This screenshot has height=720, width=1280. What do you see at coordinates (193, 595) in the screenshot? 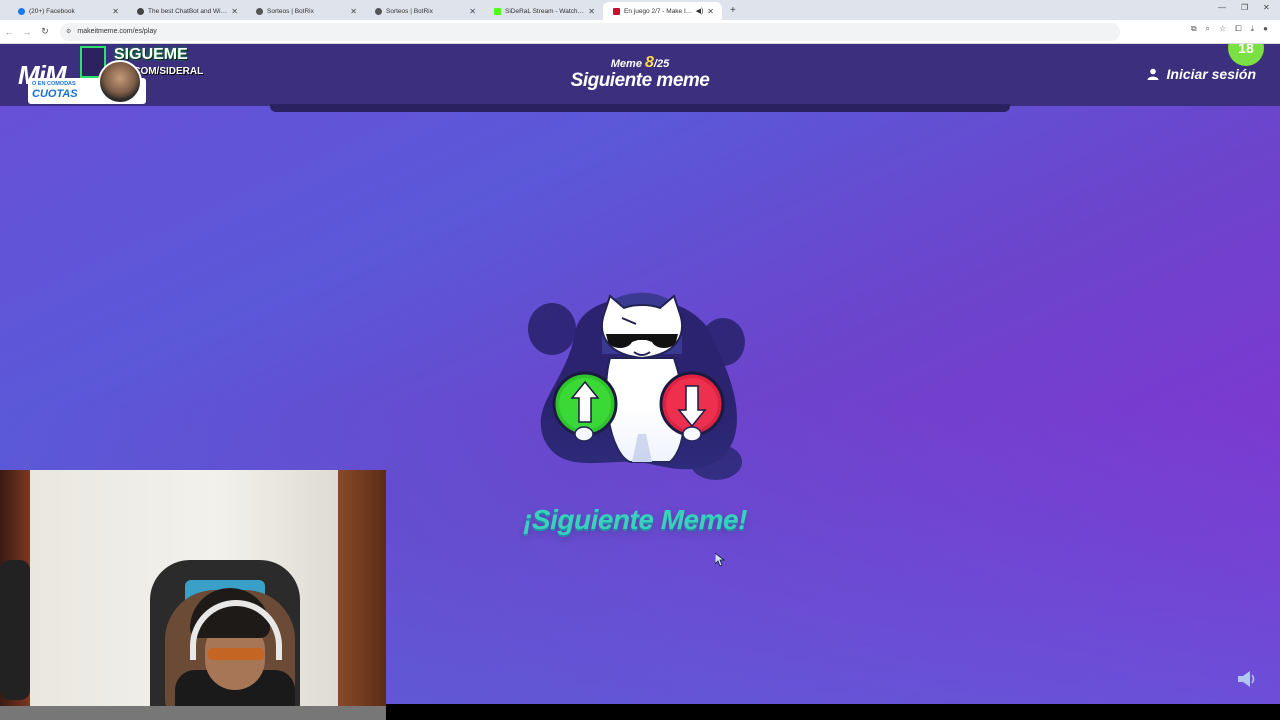
I see `streamer-webcam` at bounding box center [193, 595].